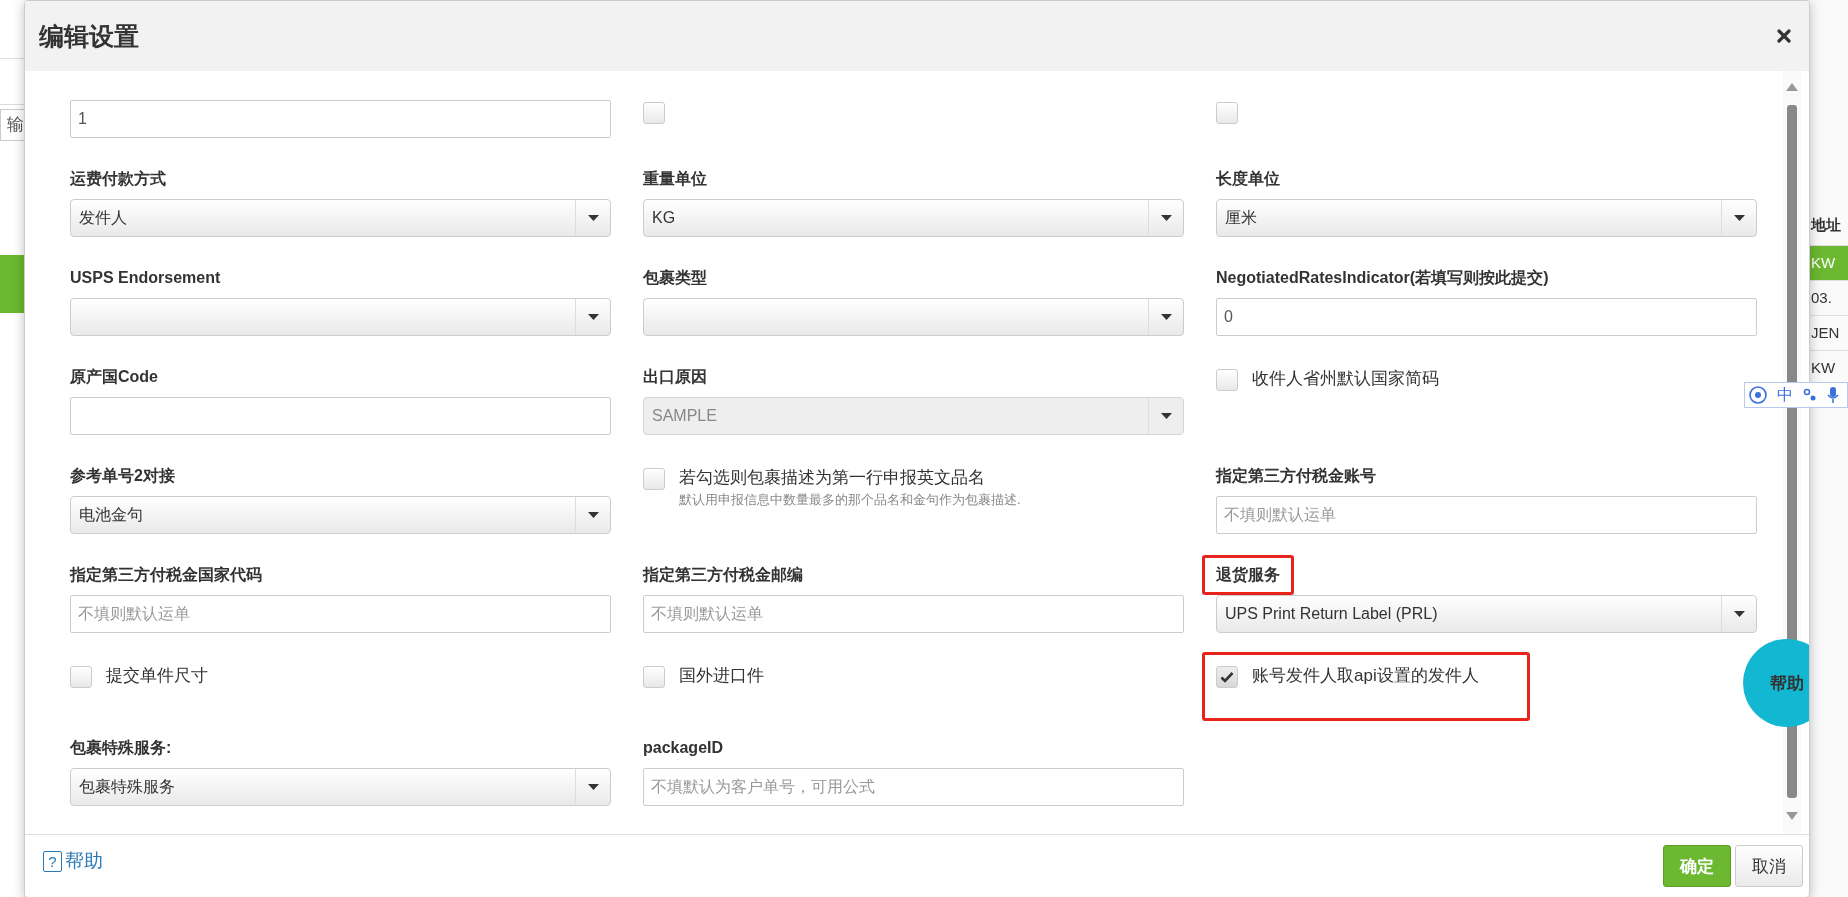 Image resolution: width=1848 pixels, height=897 pixels. I want to click on field-label: 包裹类型, so click(675, 277).